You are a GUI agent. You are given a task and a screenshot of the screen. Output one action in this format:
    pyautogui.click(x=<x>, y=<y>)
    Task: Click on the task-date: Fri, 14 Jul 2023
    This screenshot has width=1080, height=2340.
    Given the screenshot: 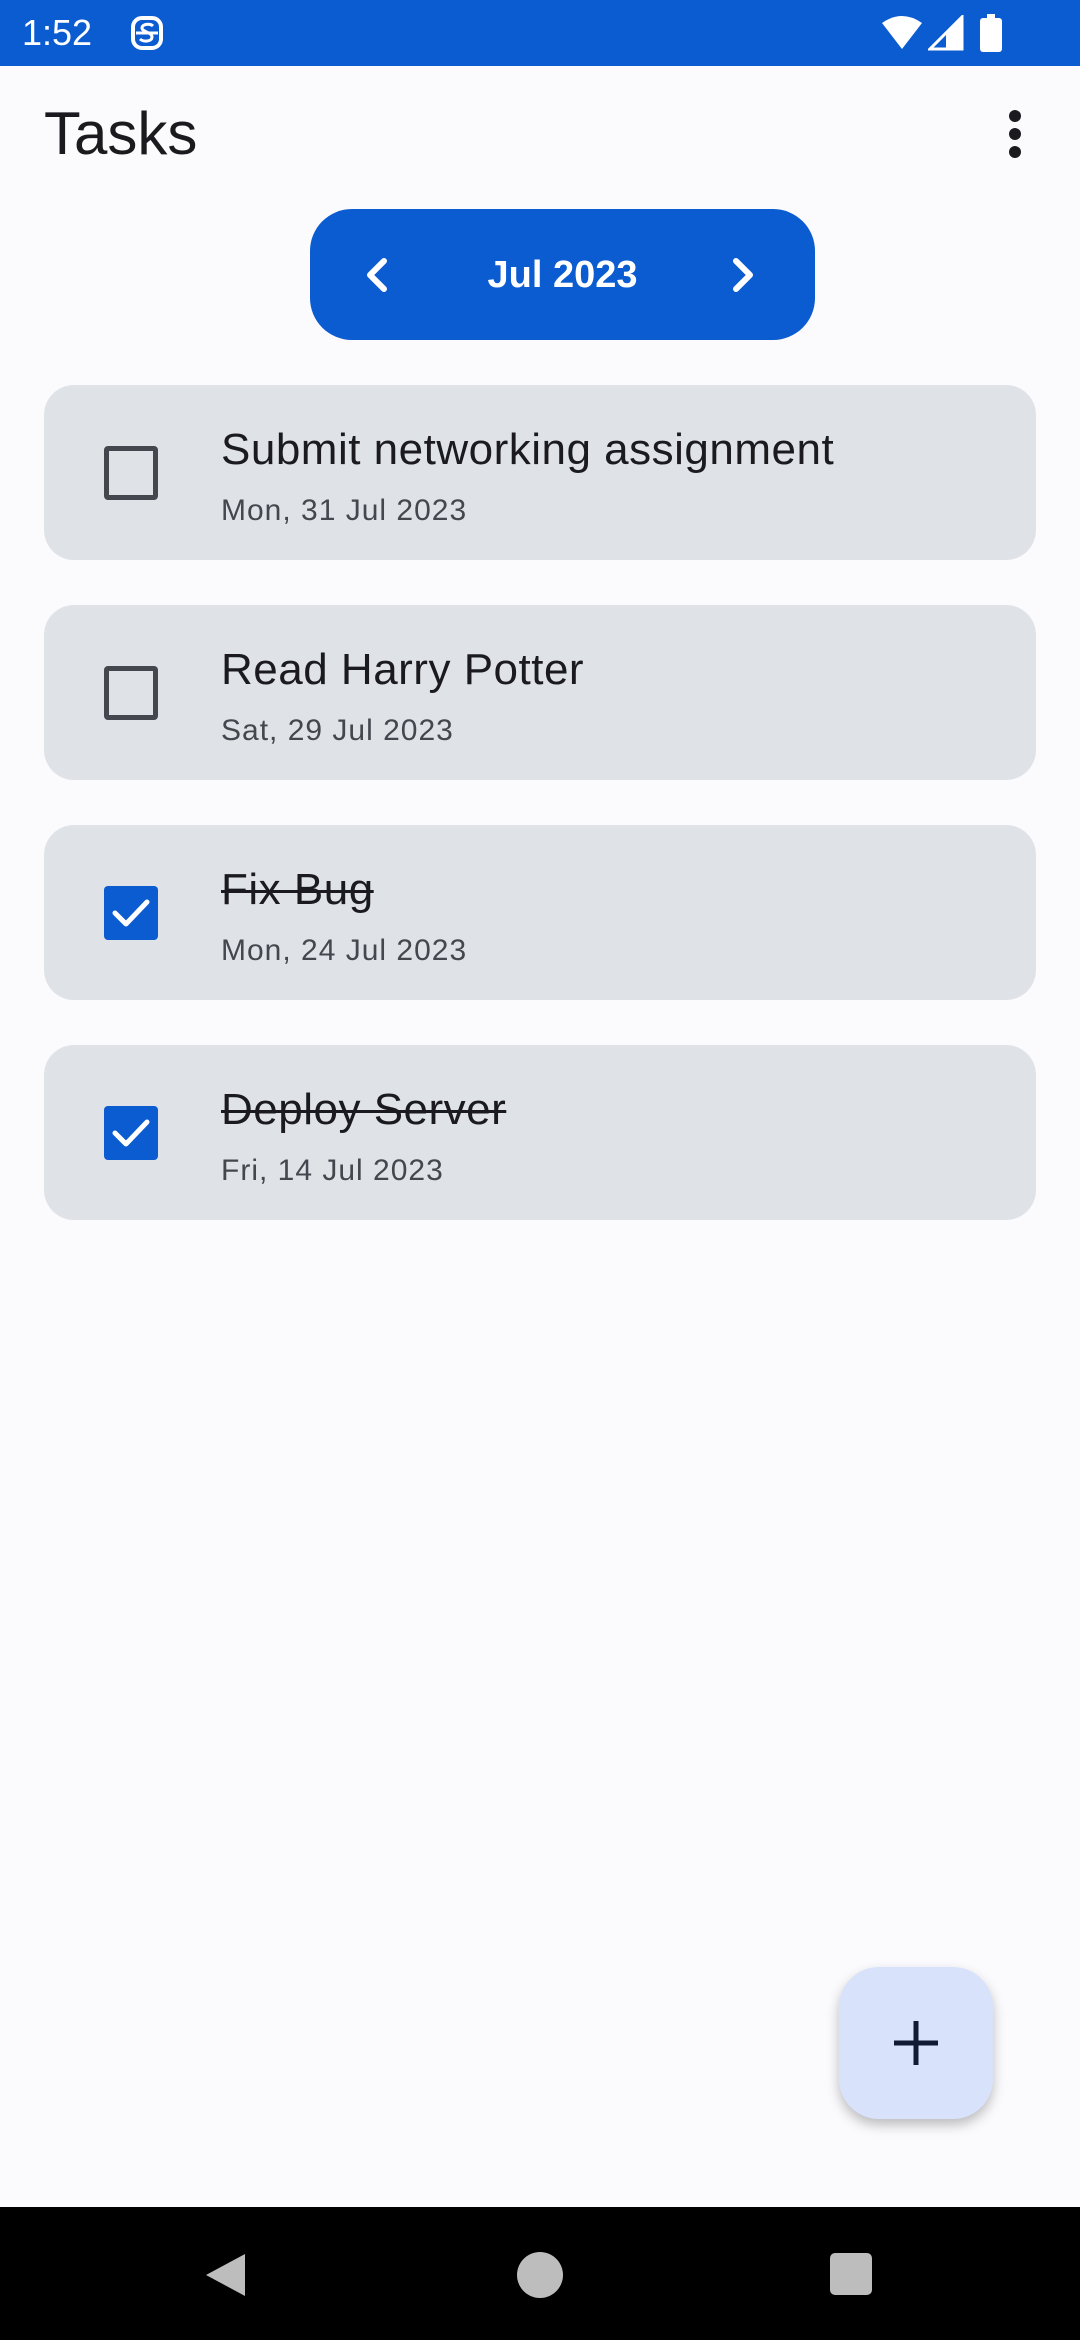 What is the action you would take?
    pyautogui.click(x=332, y=1170)
    